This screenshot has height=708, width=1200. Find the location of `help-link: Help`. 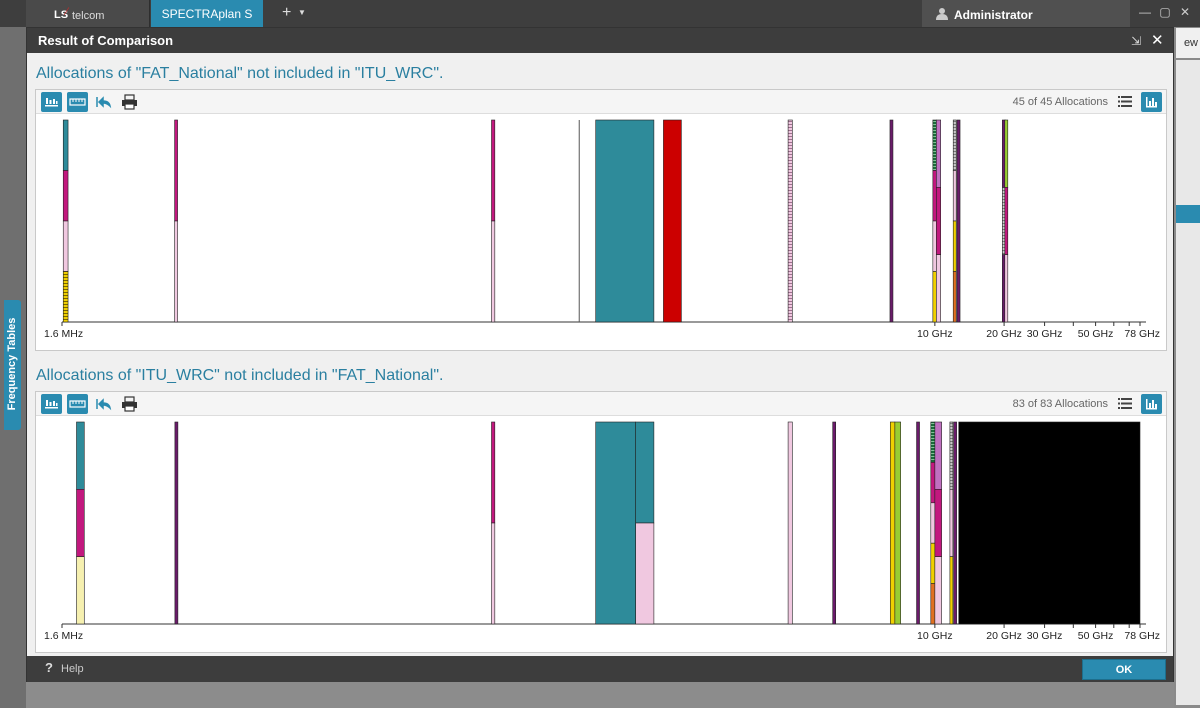

help-link: Help is located at coordinates (72, 669).